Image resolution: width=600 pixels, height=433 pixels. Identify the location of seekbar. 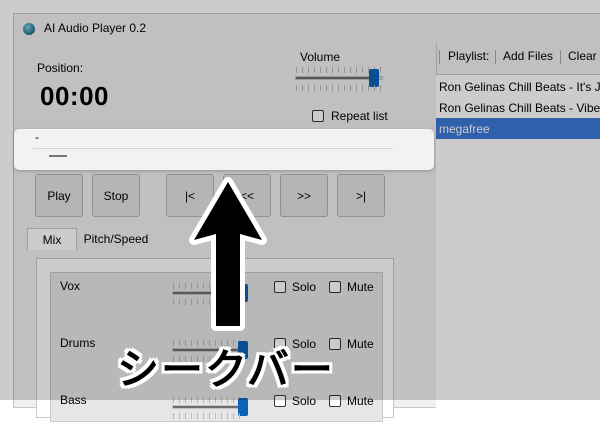
(213, 148).